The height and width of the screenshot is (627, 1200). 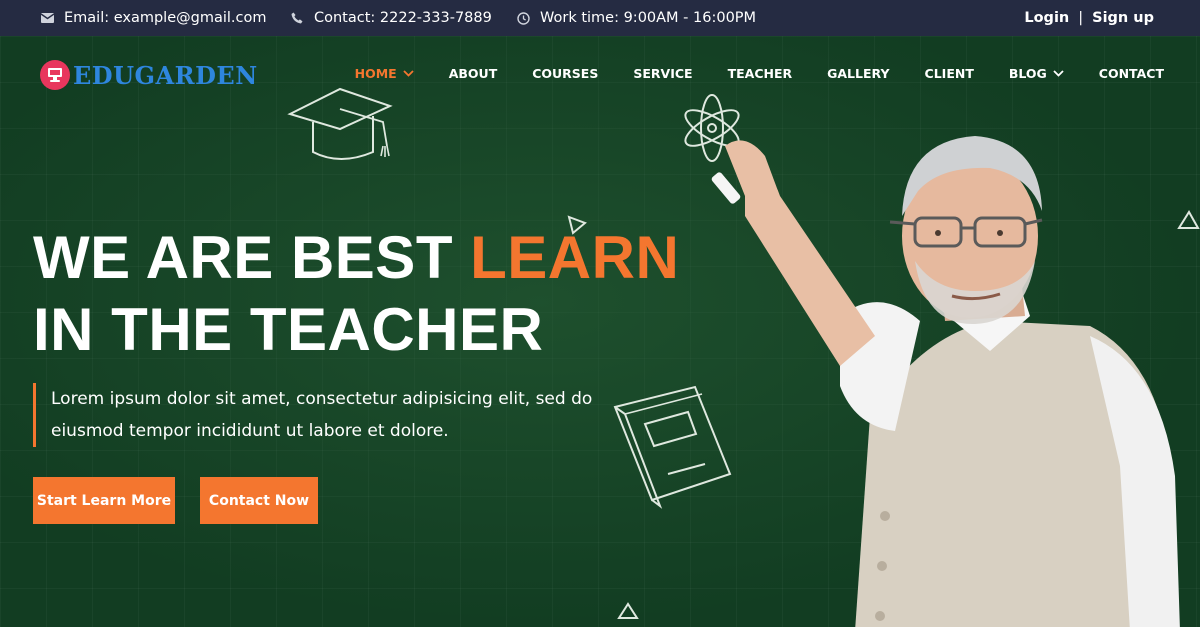 What do you see at coordinates (1046, 18) in the screenshot?
I see `login-link: Login` at bounding box center [1046, 18].